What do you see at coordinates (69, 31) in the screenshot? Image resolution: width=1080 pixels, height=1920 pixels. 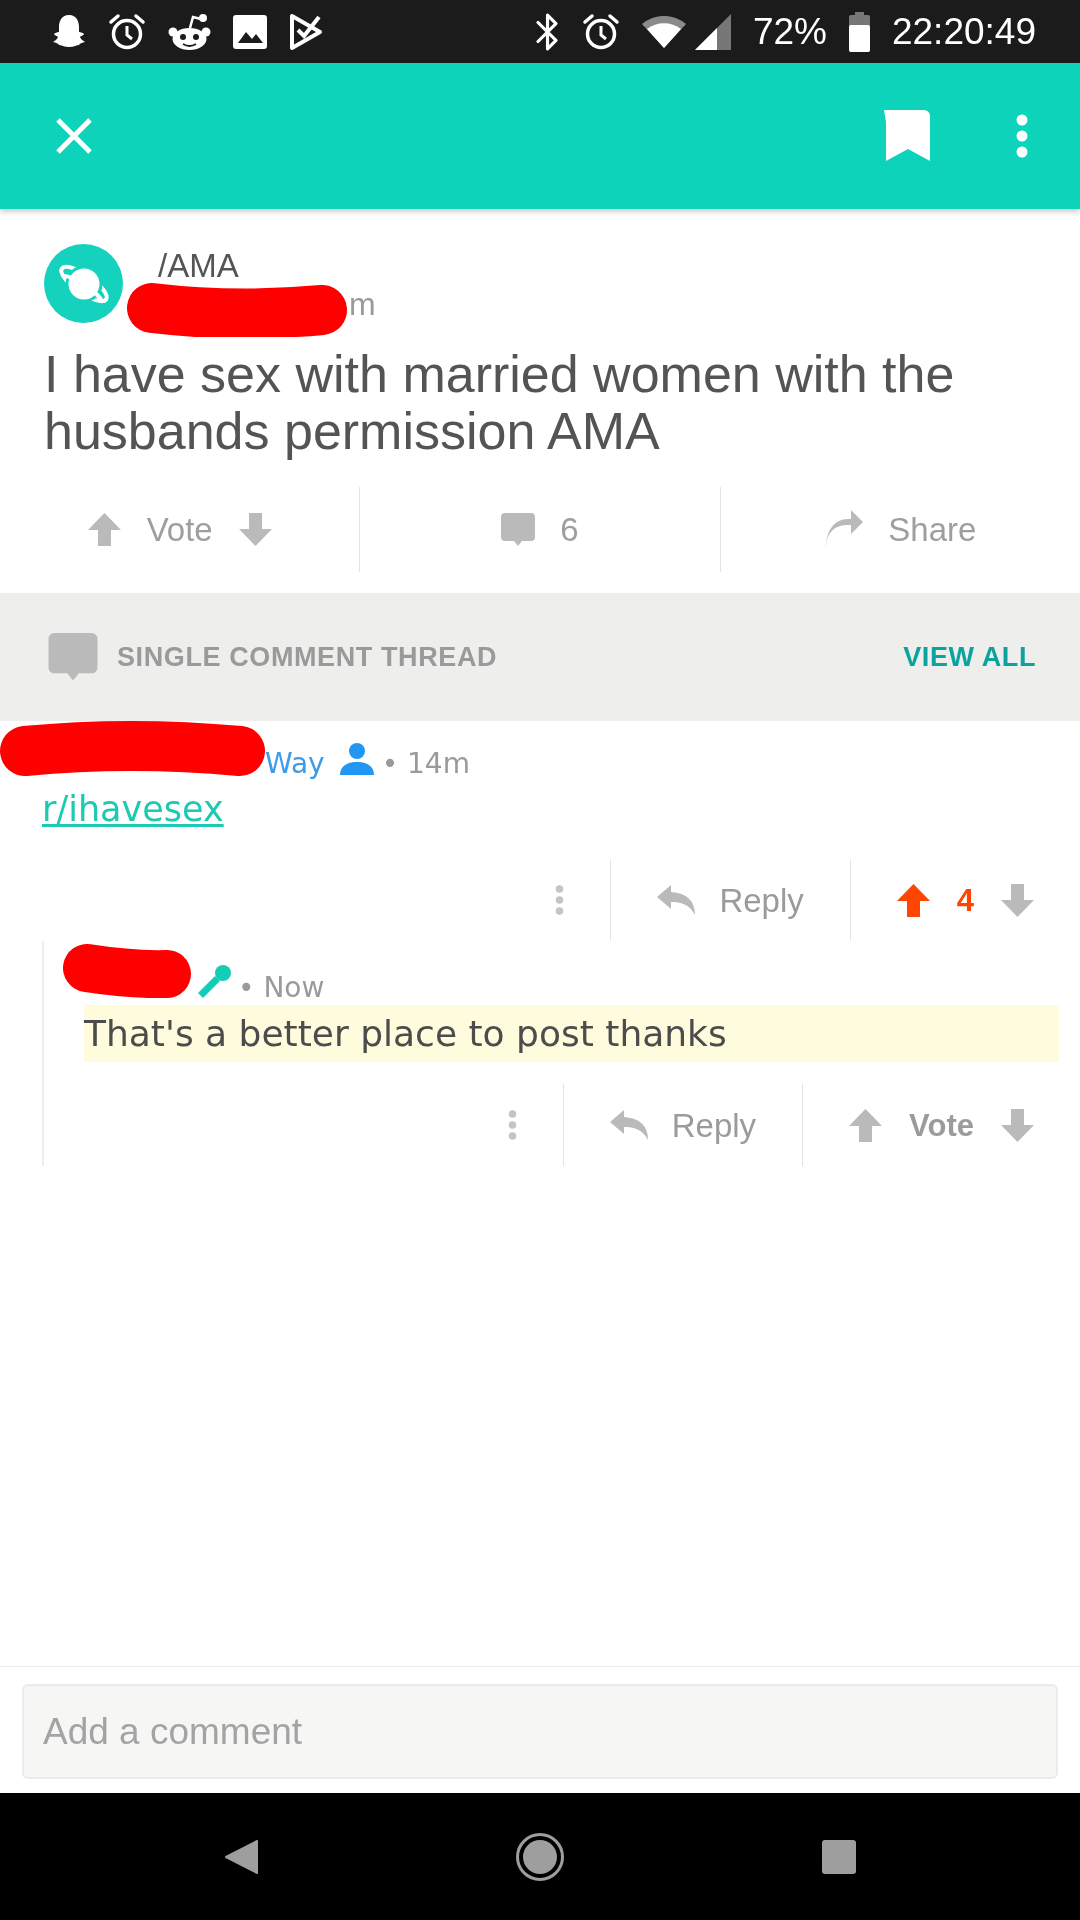 I see `ghost-icon` at bounding box center [69, 31].